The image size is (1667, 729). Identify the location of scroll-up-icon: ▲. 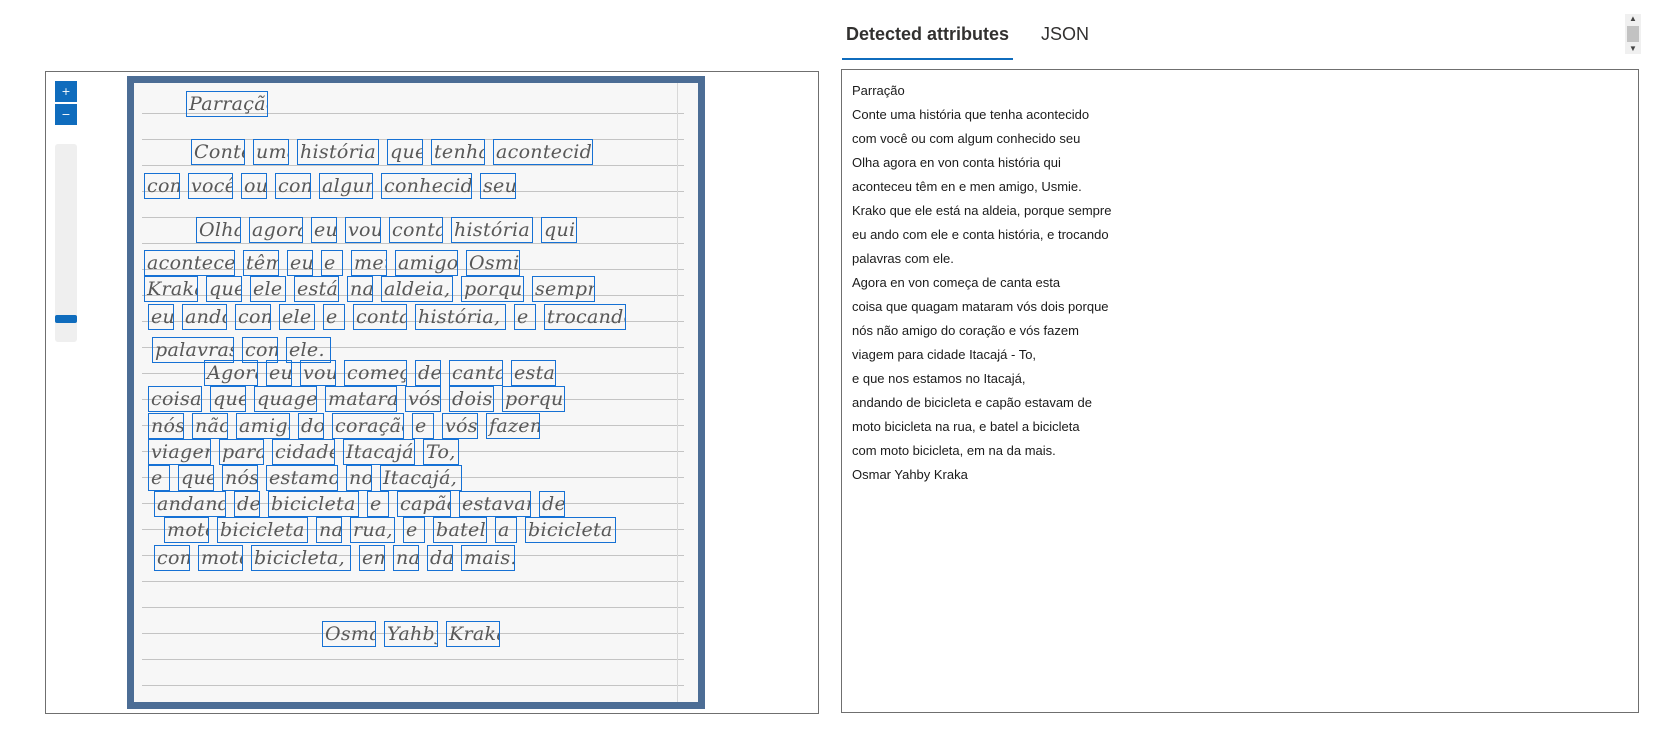
(1633, 19).